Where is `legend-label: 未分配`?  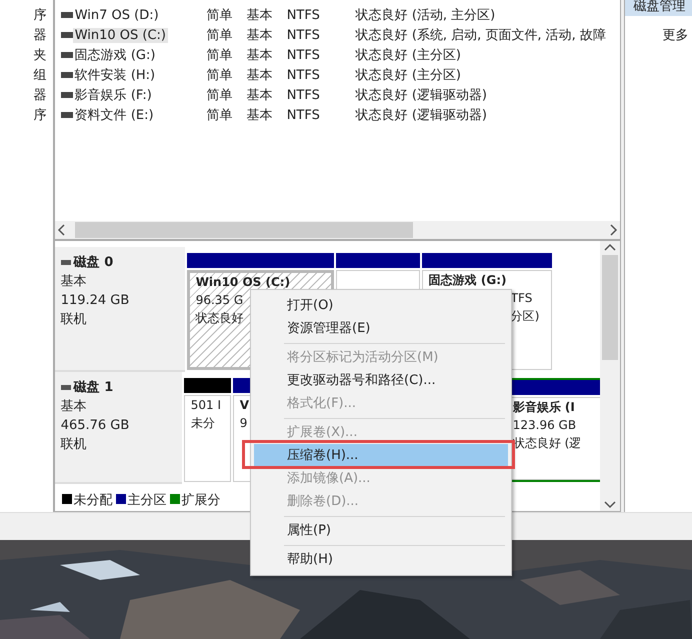
legend-label: 未分配 is located at coordinates (93, 500).